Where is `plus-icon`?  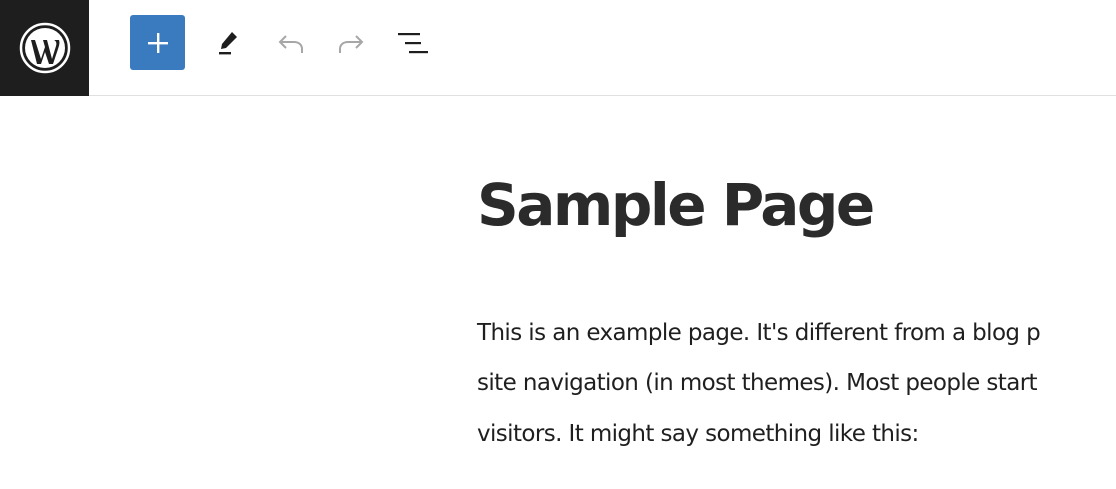
plus-icon is located at coordinates (157, 42).